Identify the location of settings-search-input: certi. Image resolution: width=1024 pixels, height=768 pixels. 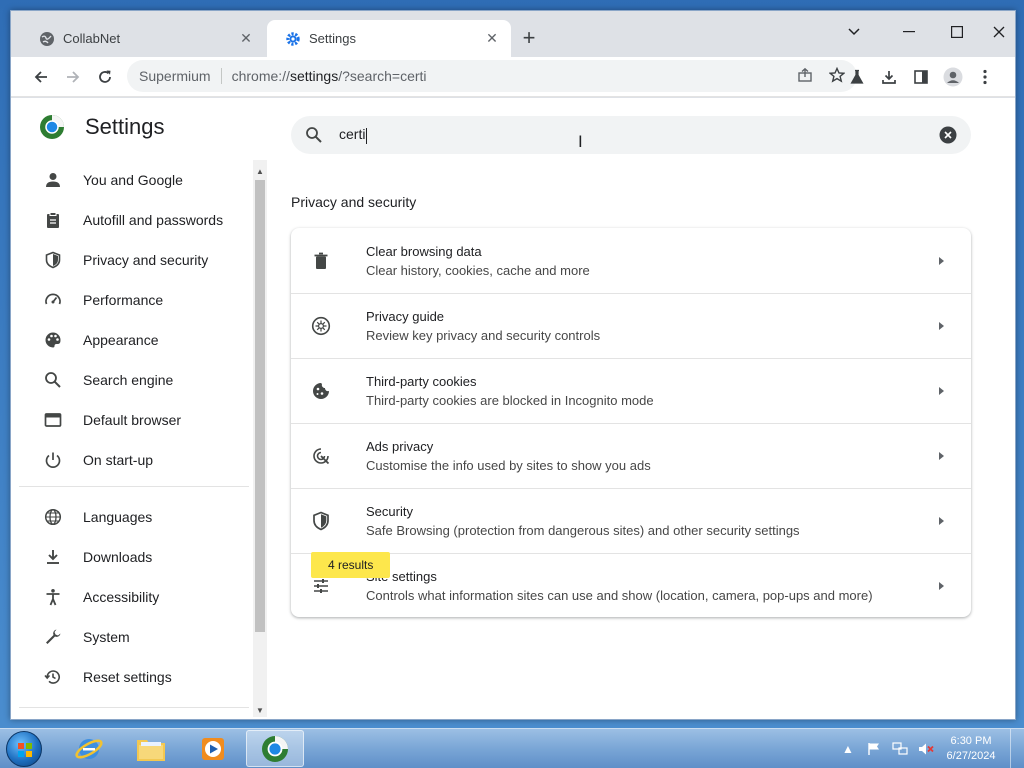
(631, 135).